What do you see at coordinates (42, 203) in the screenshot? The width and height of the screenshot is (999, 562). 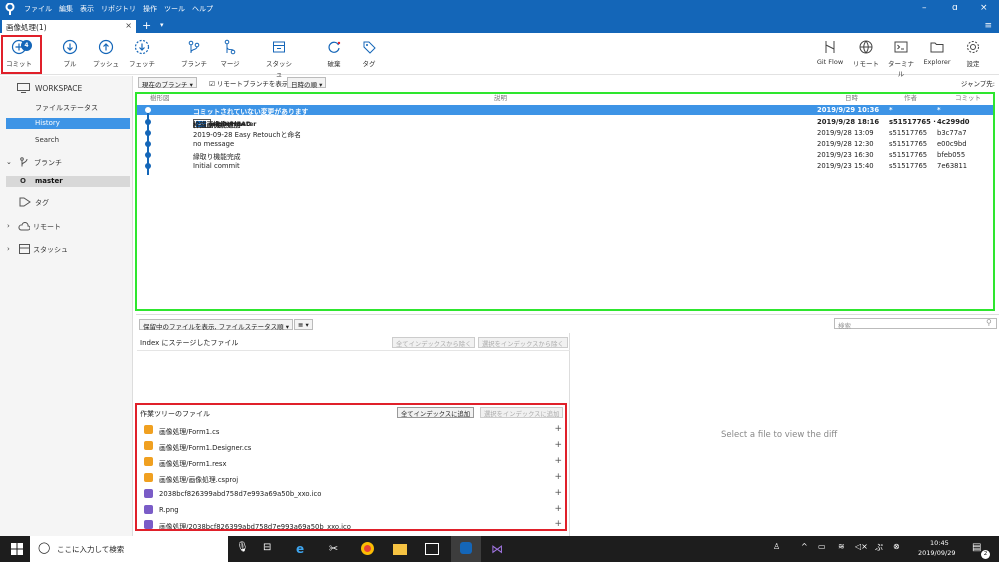 I see `sidebar-tags-heading: タグ` at bounding box center [42, 203].